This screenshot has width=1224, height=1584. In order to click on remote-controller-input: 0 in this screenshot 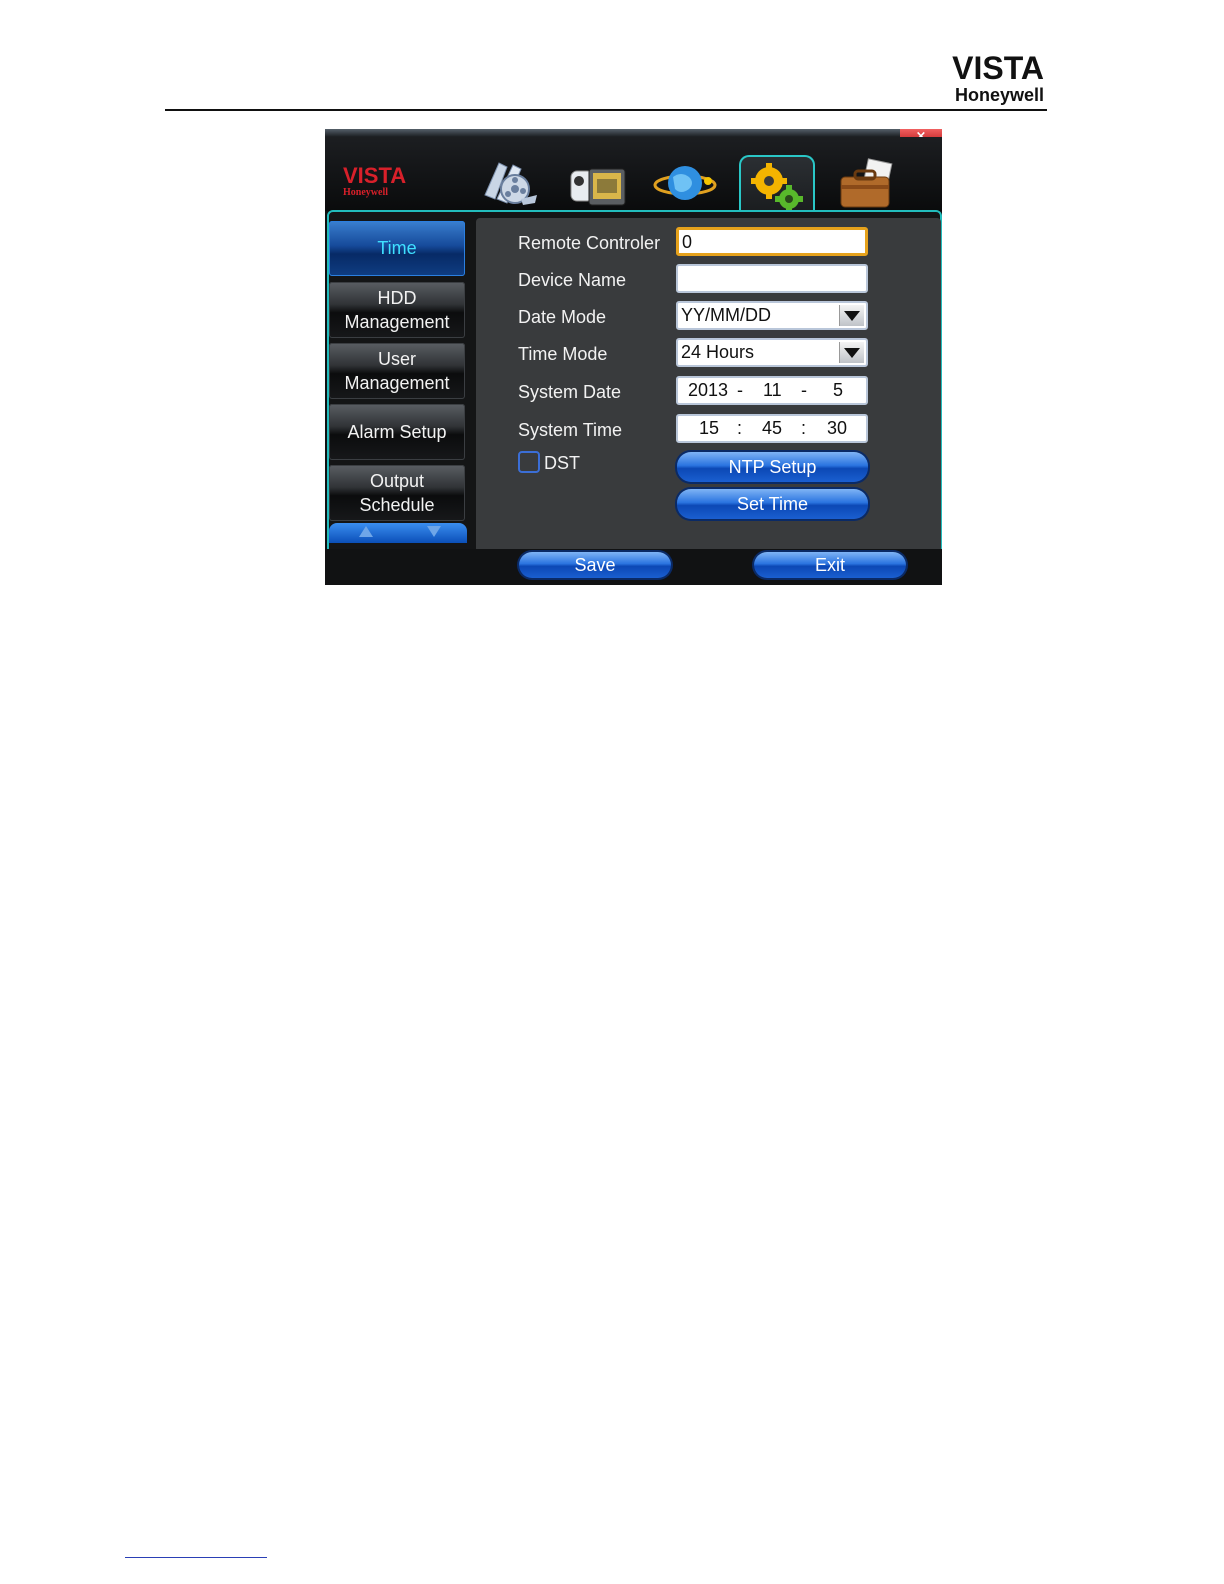, I will do `click(772, 241)`.